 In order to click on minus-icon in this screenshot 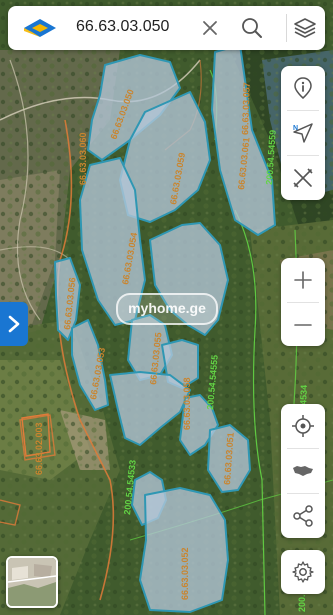, I will do `click(303, 325)`.